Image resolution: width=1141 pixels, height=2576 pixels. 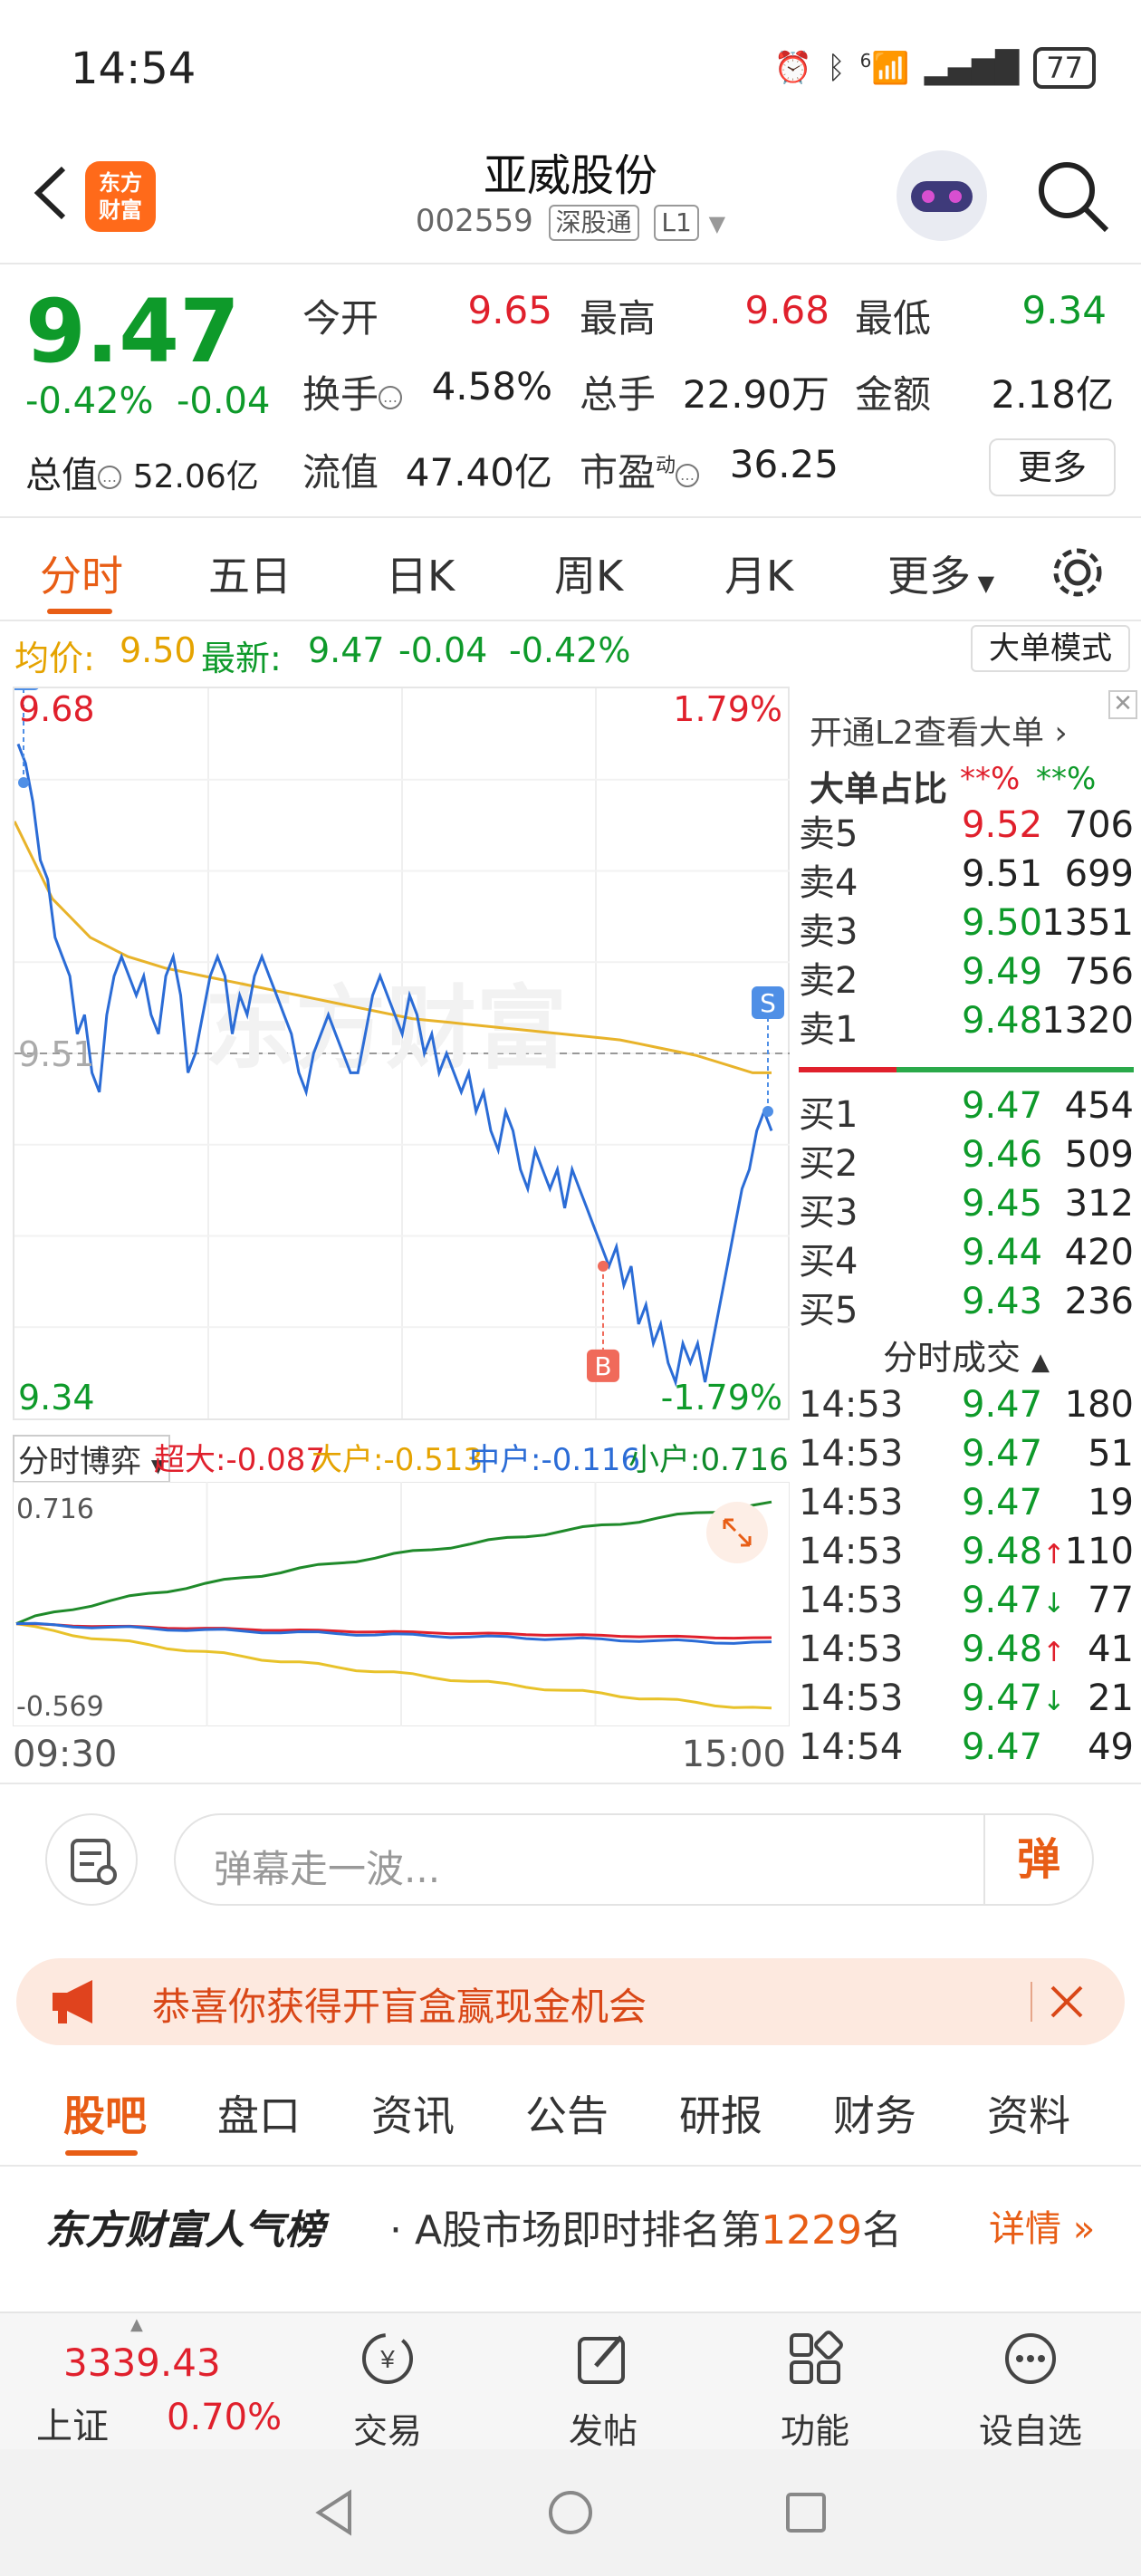 I want to click on tab-news: 资讯, so click(x=413, y=2113).